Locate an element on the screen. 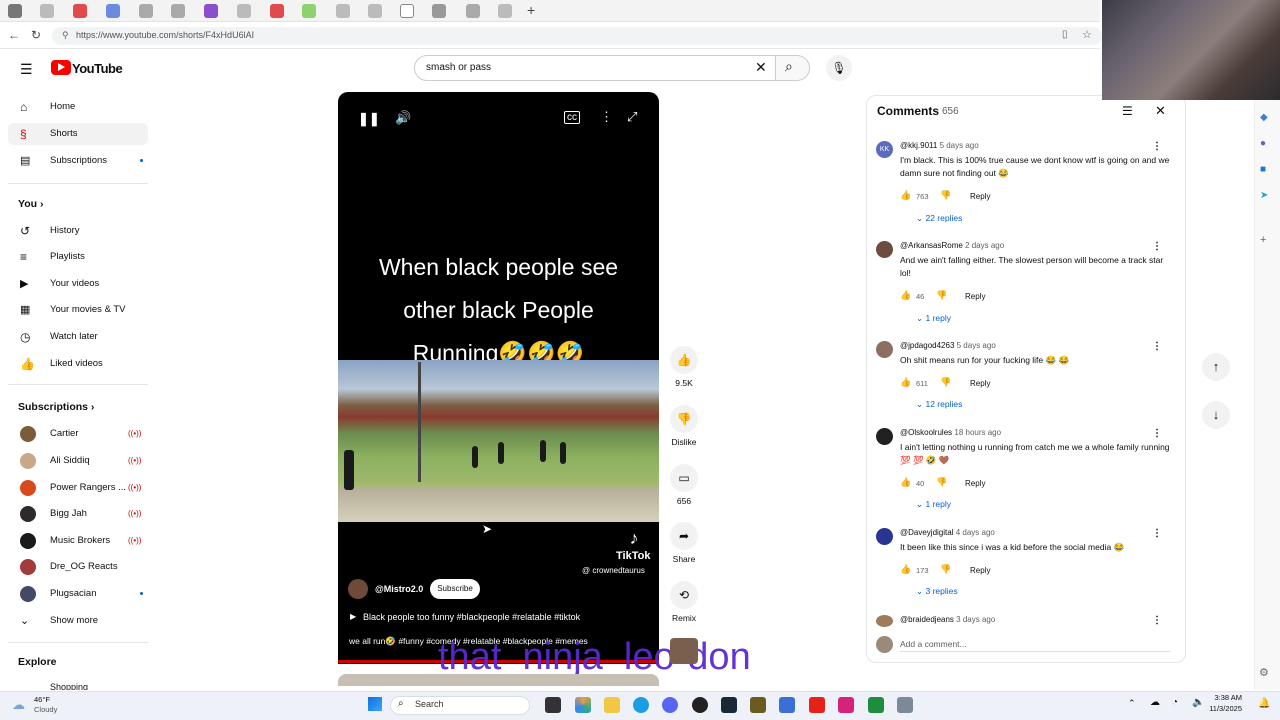 The height and width of the screenshot is (720, 1280). clock-time: 3:38 AM is located at coordinates (1224, 697).